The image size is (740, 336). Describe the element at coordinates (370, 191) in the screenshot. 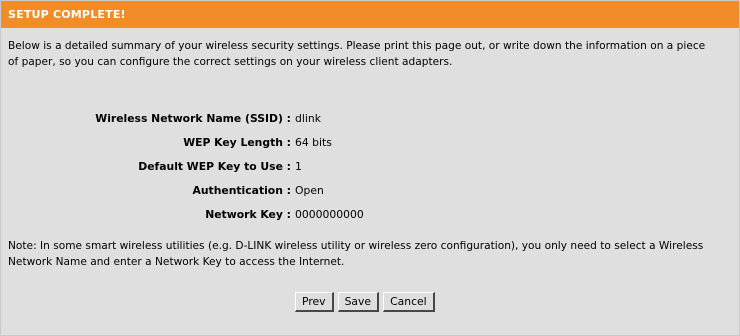

I see `summary-row-authentication: Authentication : Open` at that location.